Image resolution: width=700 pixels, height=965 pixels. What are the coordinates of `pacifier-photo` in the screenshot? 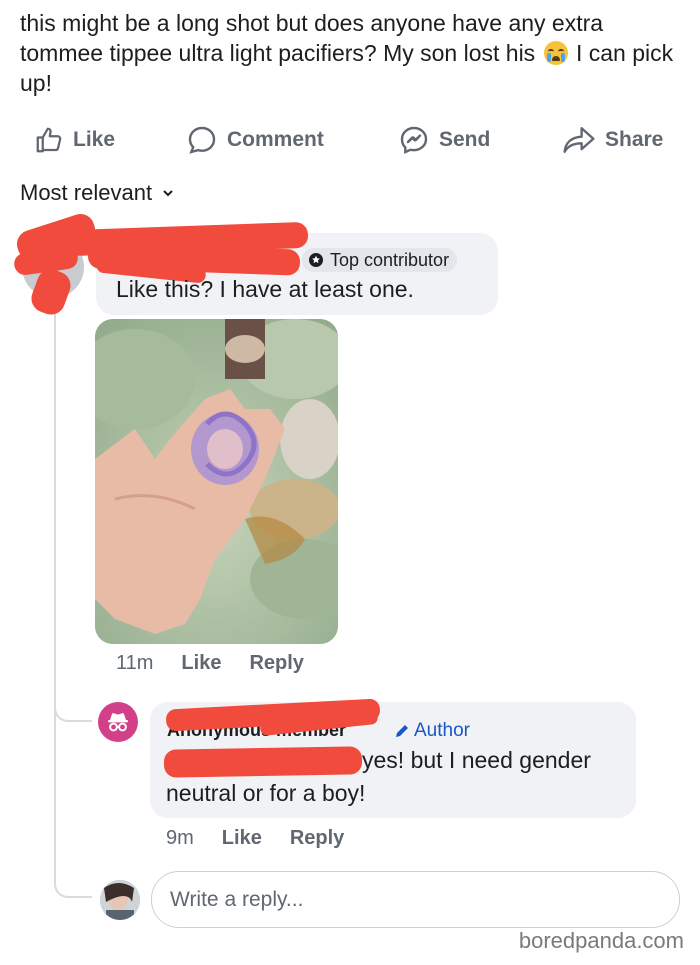 It's located at (216, 481).